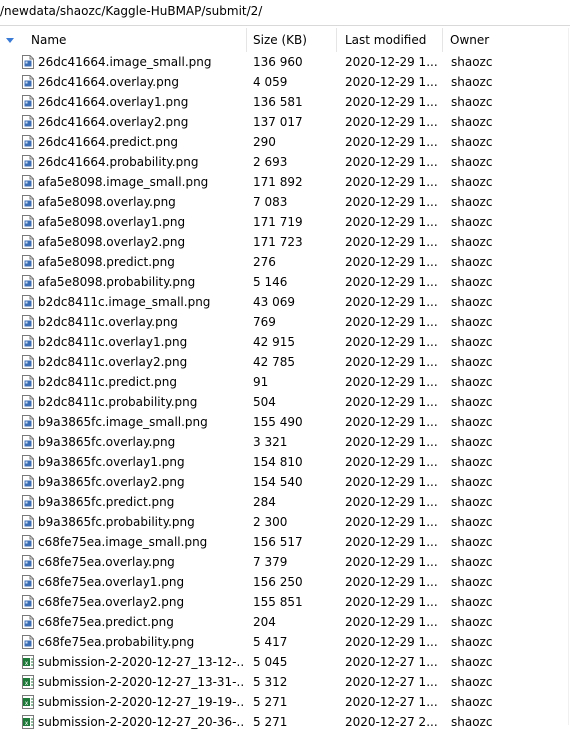 Image resolution: width=570 pixels, height=732 pixels. I want to click on svg-text: x, so click(27, 723).